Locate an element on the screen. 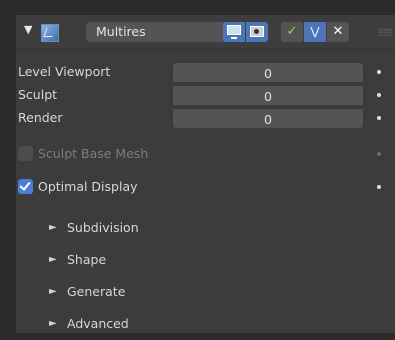 This screenshot has height=340, width=395. sculpt-base-mesh-row: Sculpt Base Mesh is located at coordinates (205, 154).